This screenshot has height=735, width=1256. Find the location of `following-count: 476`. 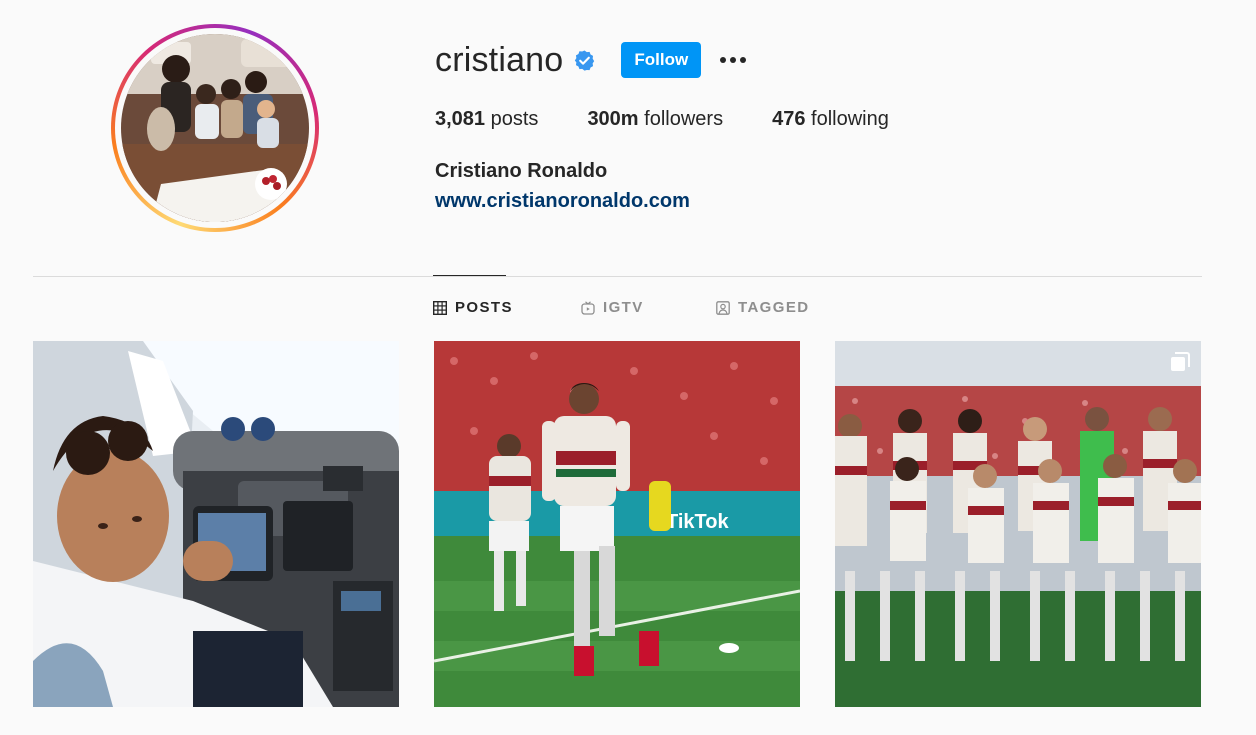

following-count: 476 is located at coordinates (789, 119).